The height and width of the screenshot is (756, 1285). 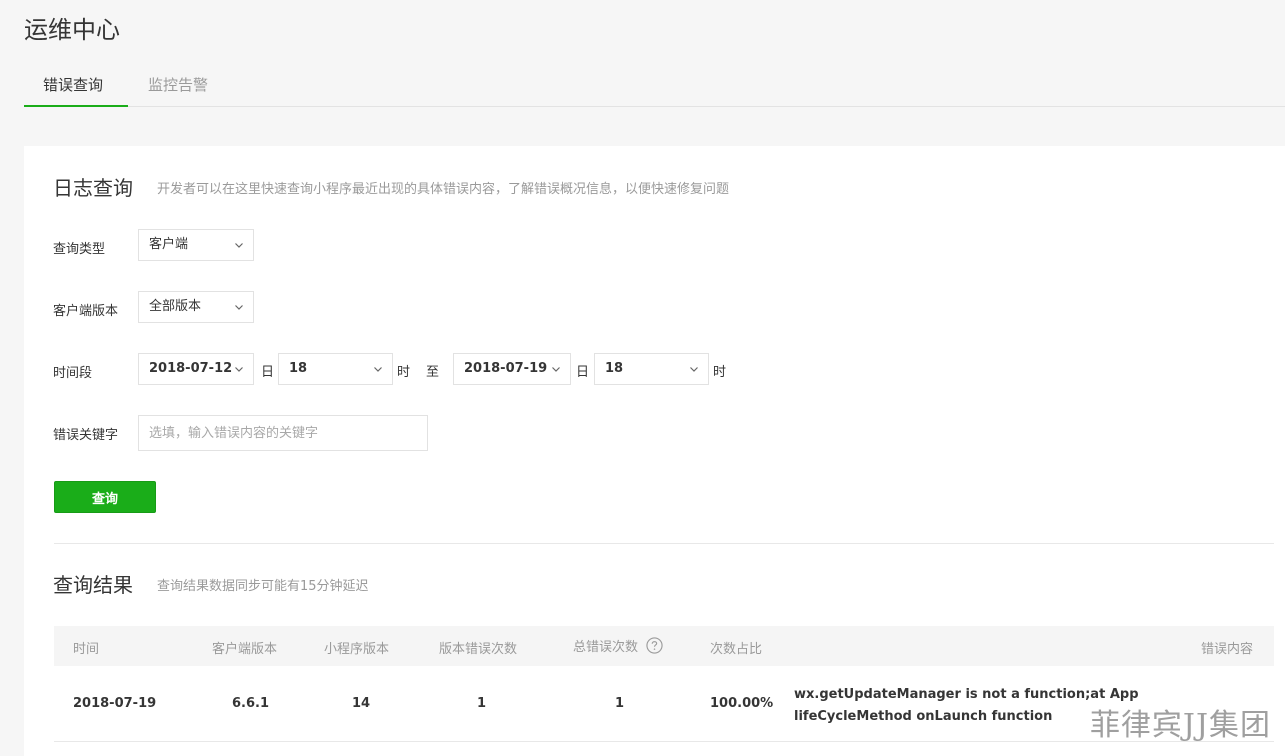 I want to click on client-version-select: 全部版本, so click(x=196, y=307).